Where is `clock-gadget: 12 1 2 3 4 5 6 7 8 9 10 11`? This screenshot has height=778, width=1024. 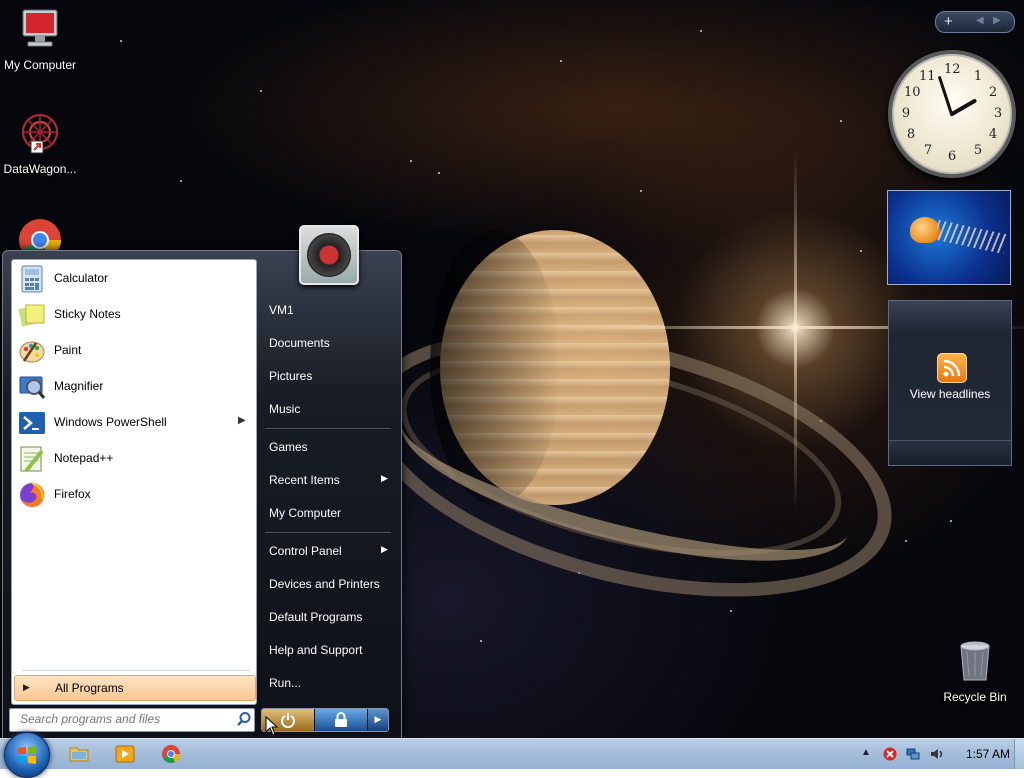
clock-gadget: 12 1 2 3 4 5 6 7 8 9 10 11 is located at coordinates (952, 114).